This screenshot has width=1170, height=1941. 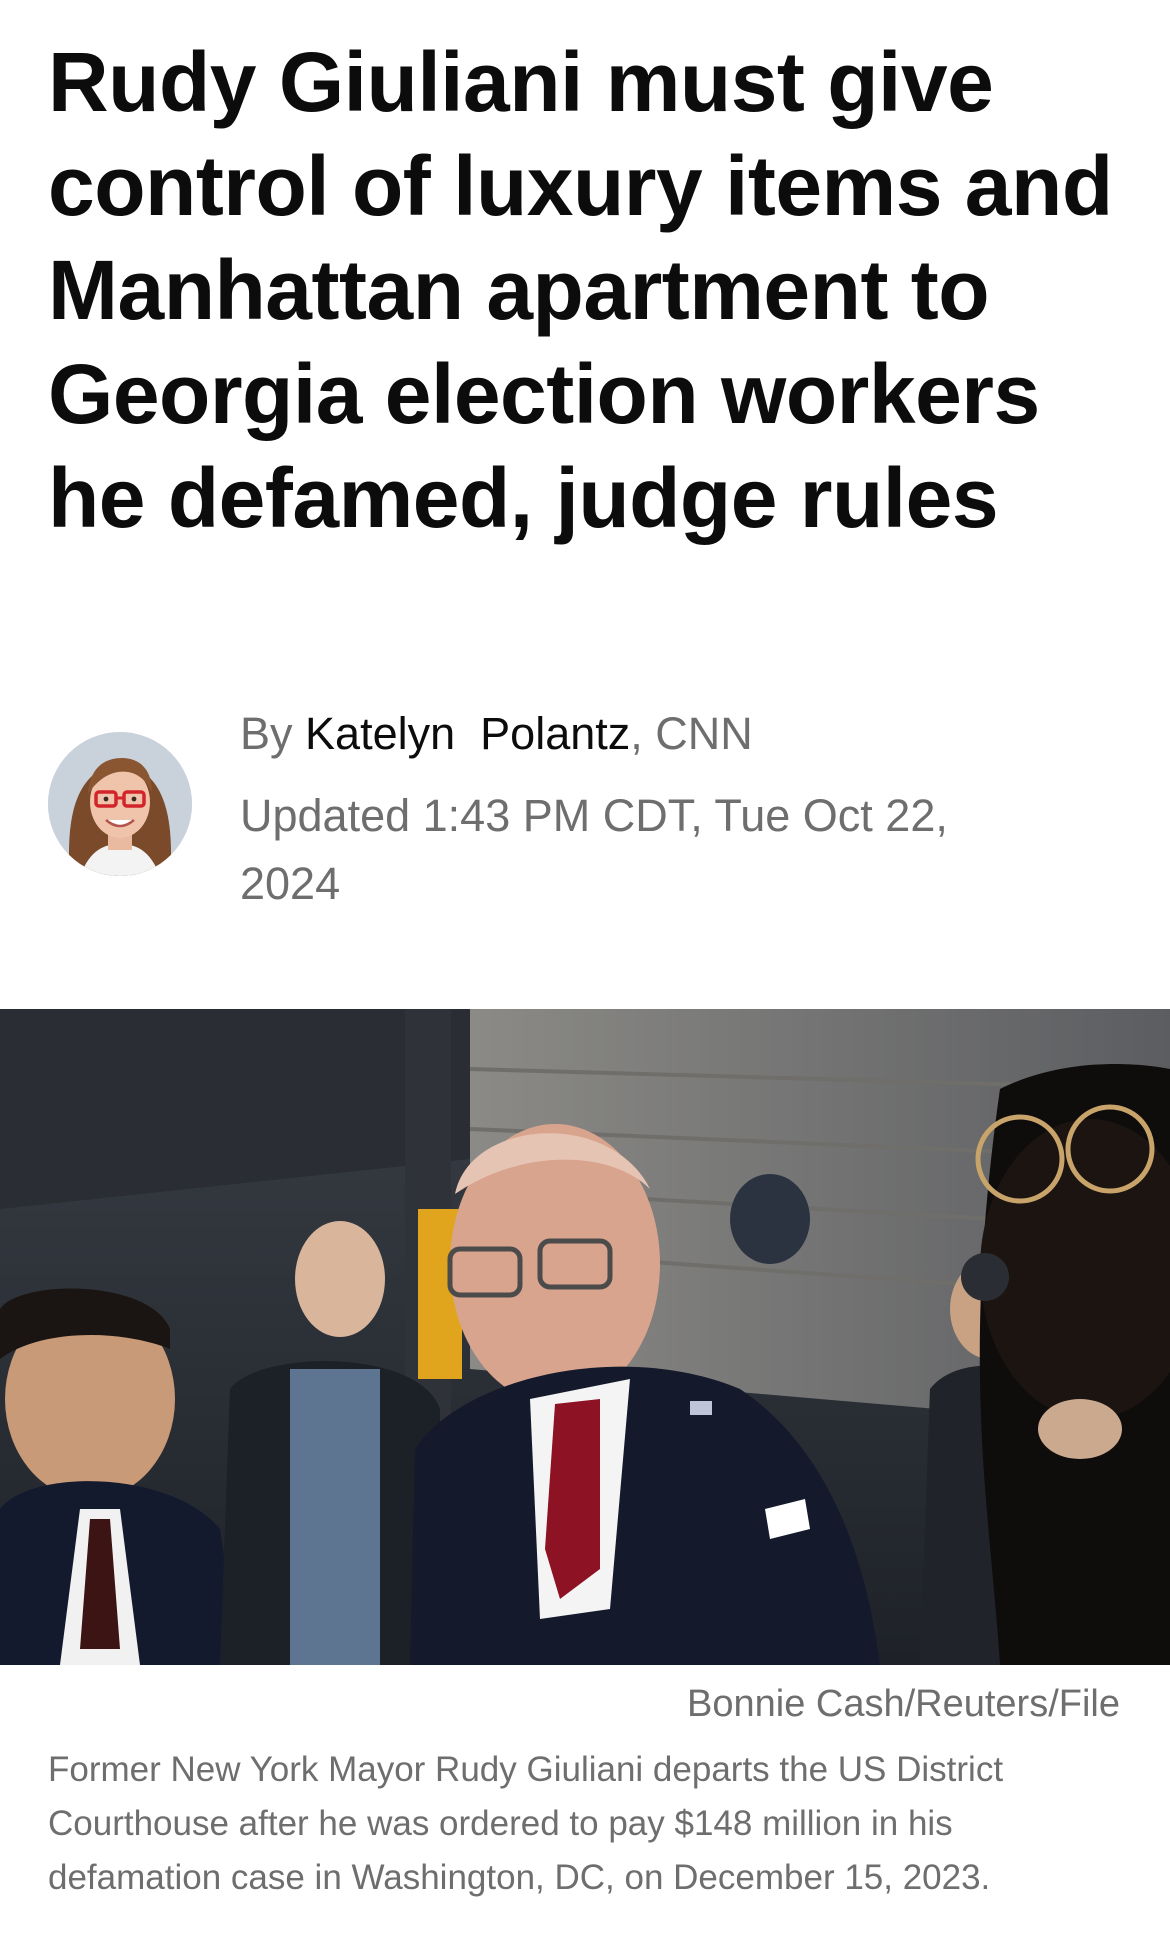 I want to click on author-last-name: Polantz, so click(x=555, y=733).